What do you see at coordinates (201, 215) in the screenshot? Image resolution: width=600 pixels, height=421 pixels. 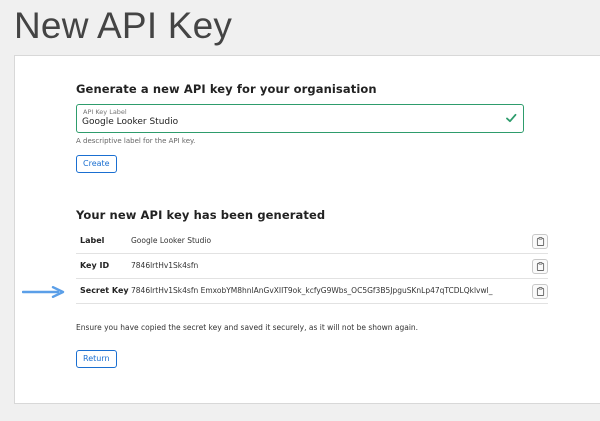 I see `generated-heading: Your new API key has been generated` at bounding box center [201, 215].